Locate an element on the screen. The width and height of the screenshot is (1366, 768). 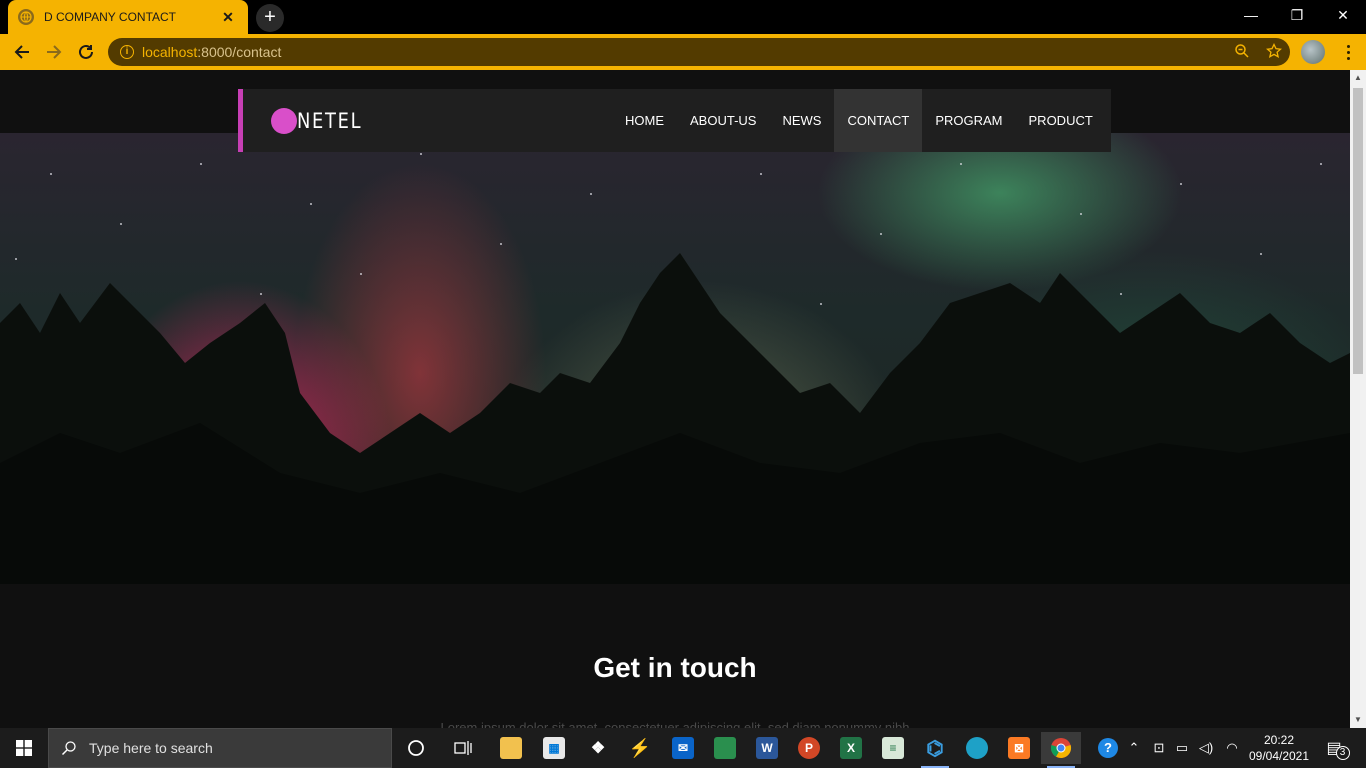
vscode-icon: ⌬ is located at coordinates (935, 750).